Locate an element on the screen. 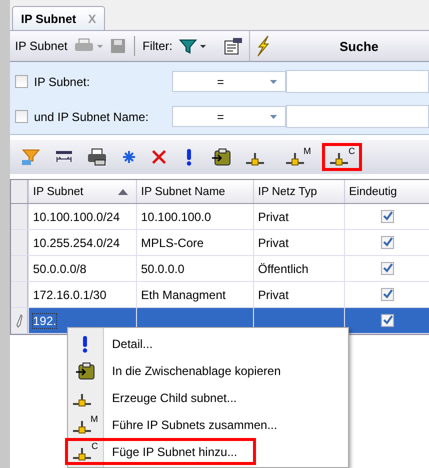 This screenshot has width=429, height=468. column-header: IP Netz Typ is located at coordinates (298, 191).